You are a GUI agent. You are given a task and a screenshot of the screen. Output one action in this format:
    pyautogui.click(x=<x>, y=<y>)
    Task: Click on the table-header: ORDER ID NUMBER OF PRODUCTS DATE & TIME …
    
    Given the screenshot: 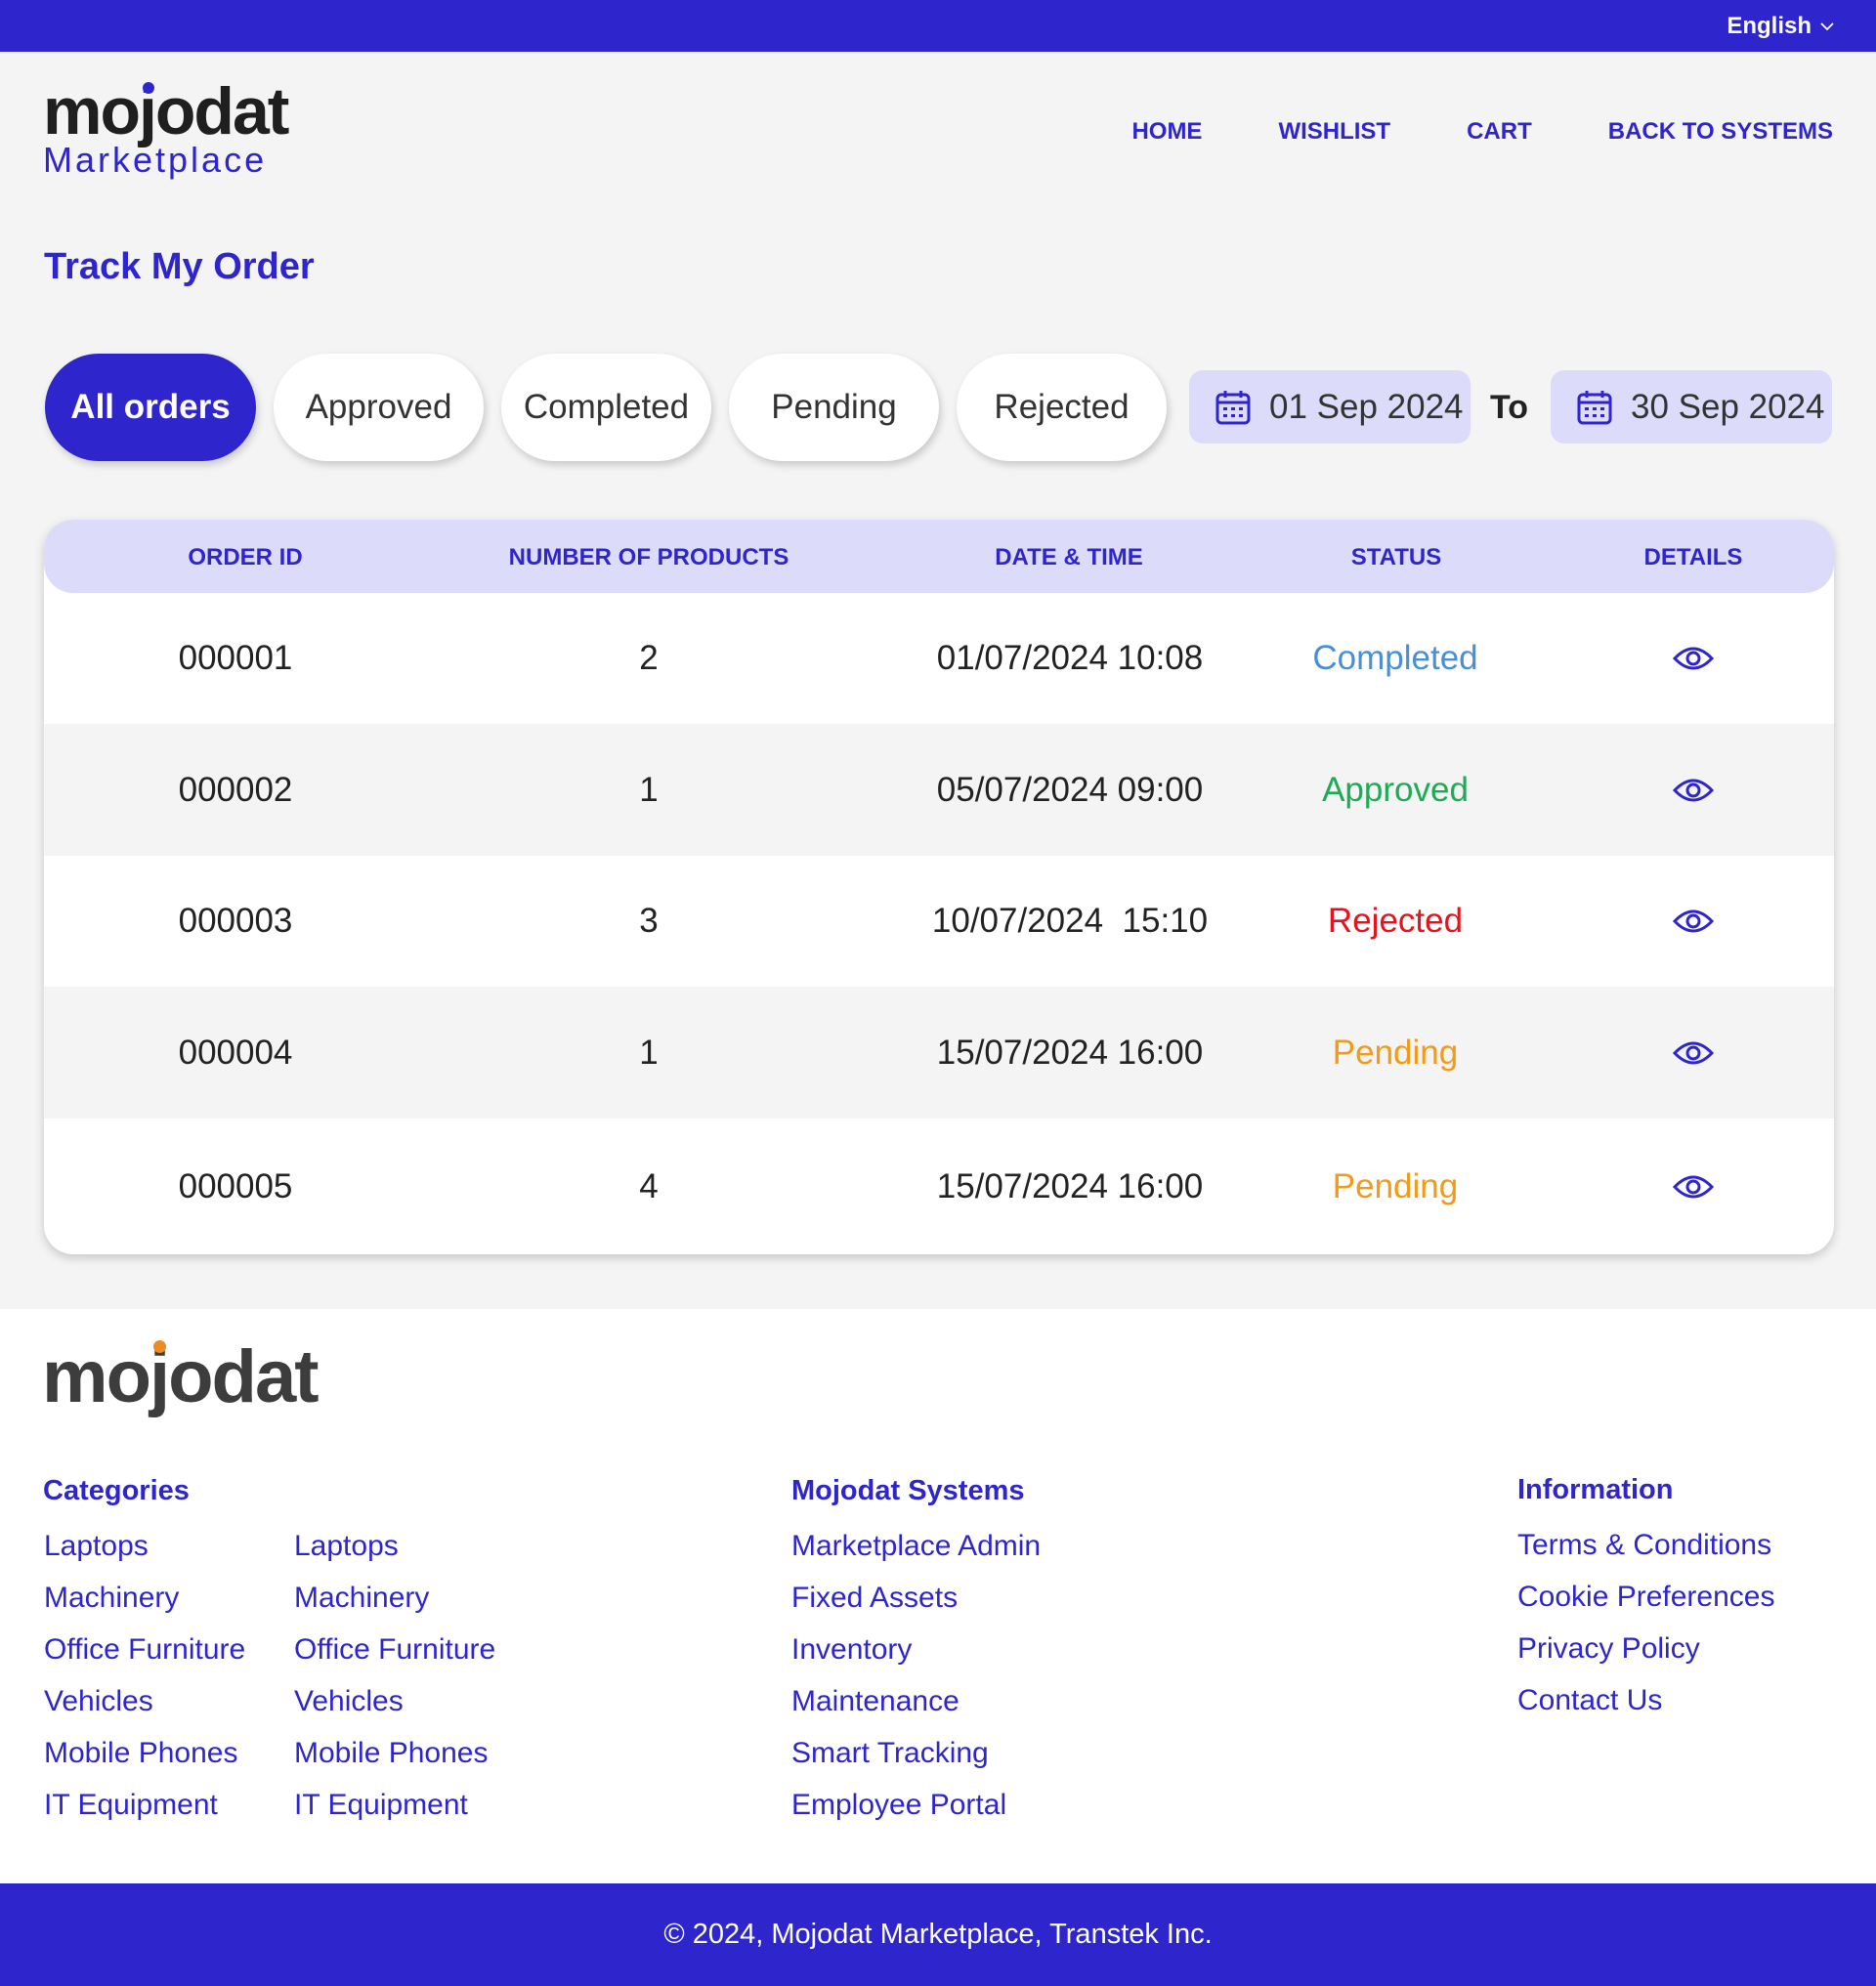 What is the action you would take?
    pyautogui.click(x=939, y=556)
    